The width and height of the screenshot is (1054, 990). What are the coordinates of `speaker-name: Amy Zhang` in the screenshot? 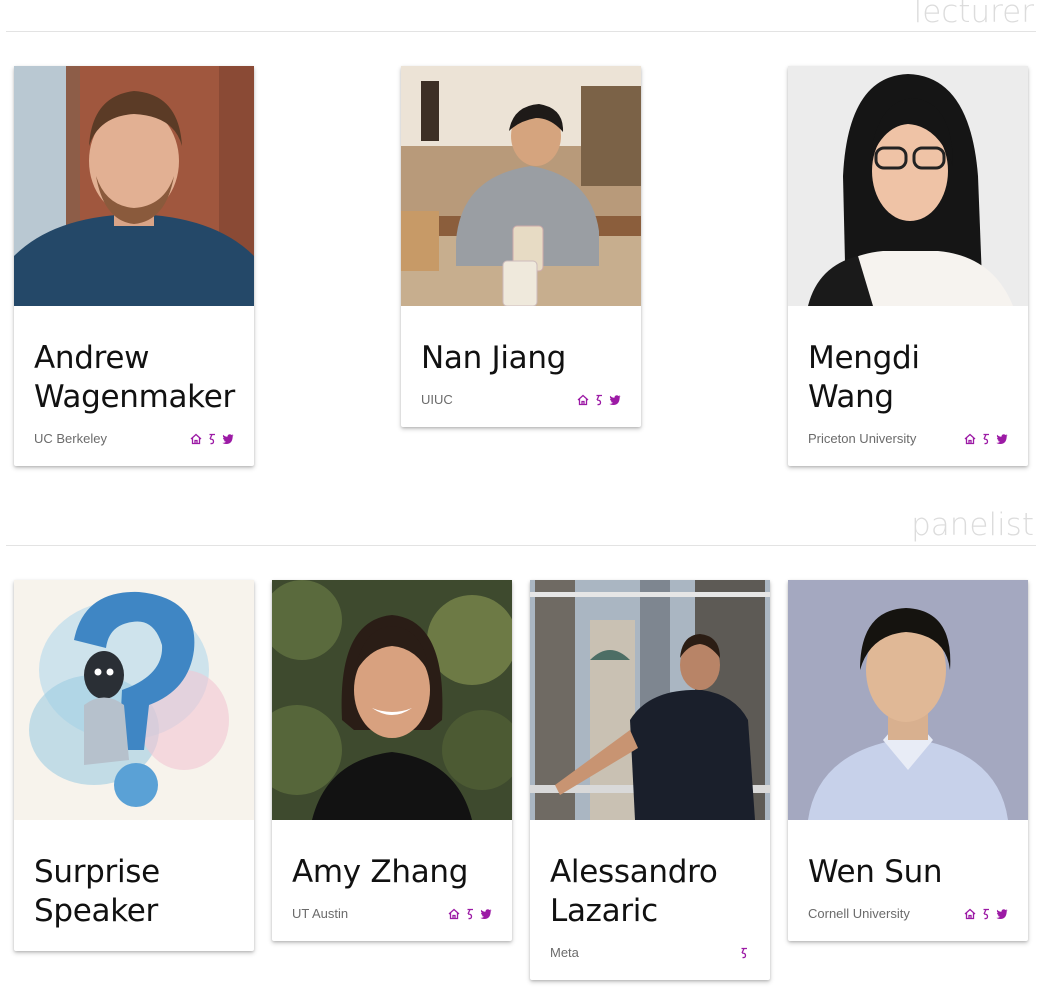 It's located at (392, 872).